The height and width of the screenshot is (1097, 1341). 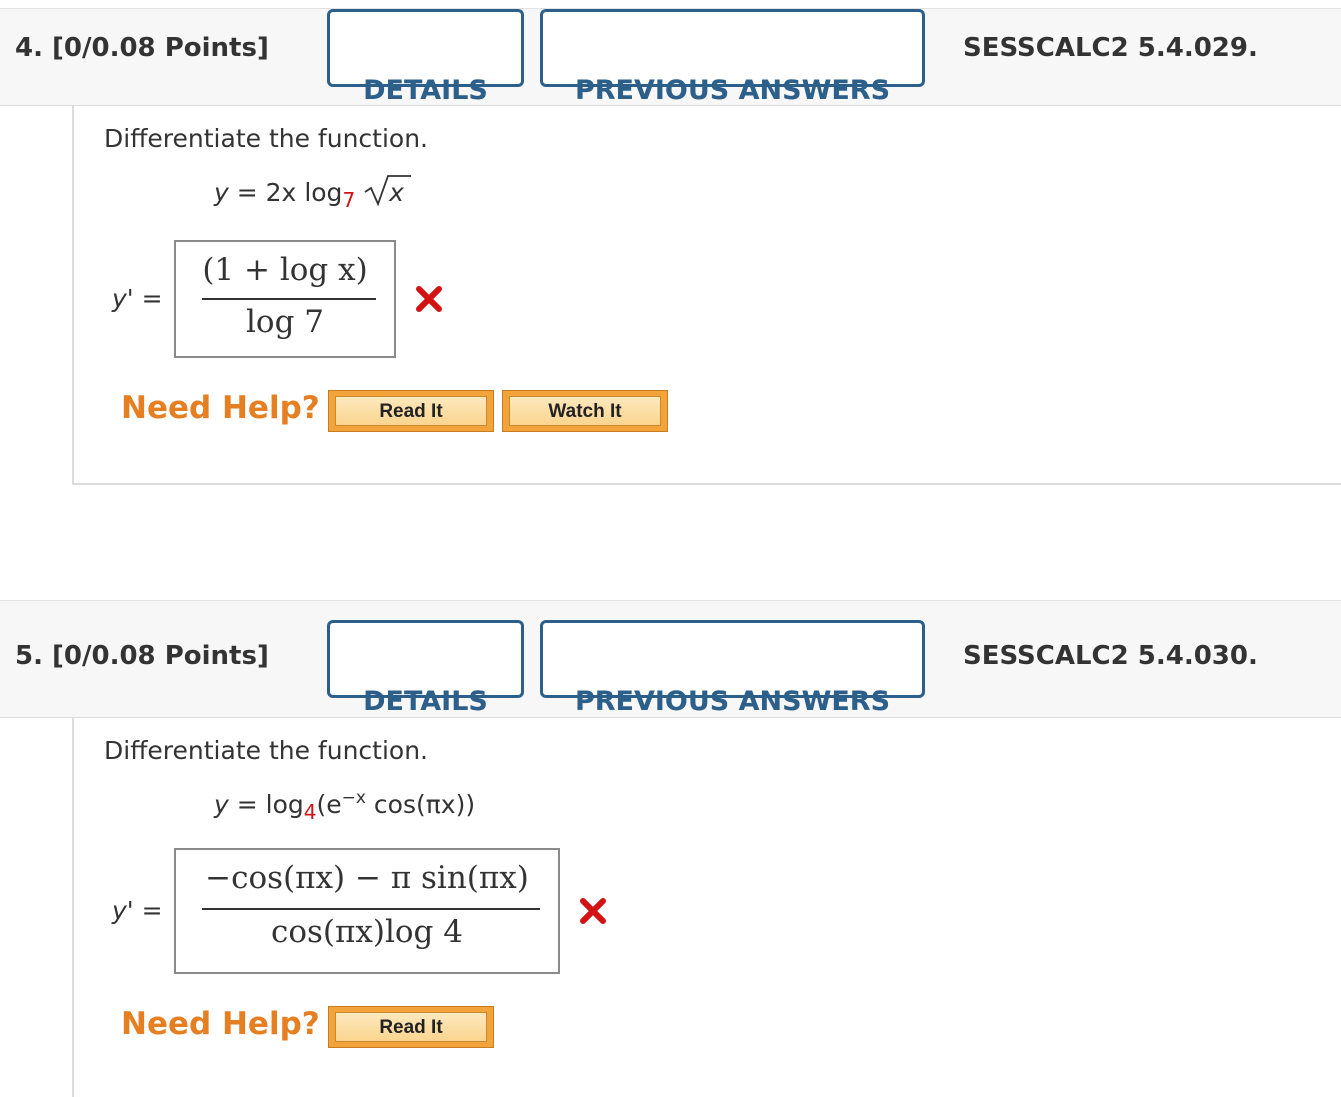 What do you see at coordinates (367, 932) in the screenshot?
I see `answer-denominator: cos(πx)log 4` at bounding box center [367, 932].